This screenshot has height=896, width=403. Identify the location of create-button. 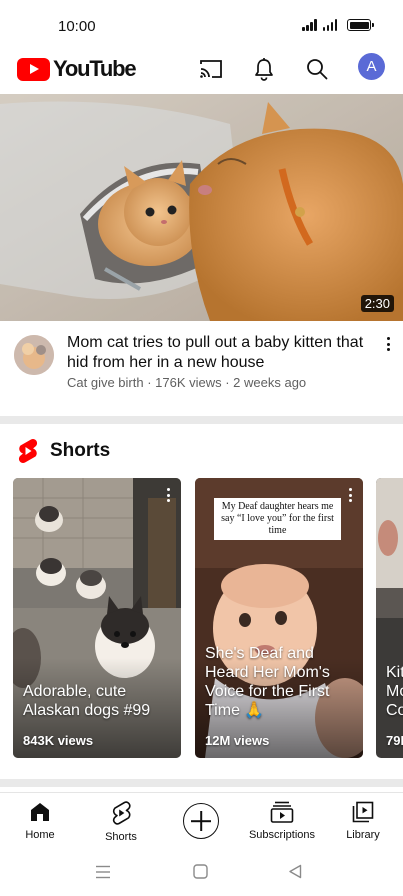
(201, 821).